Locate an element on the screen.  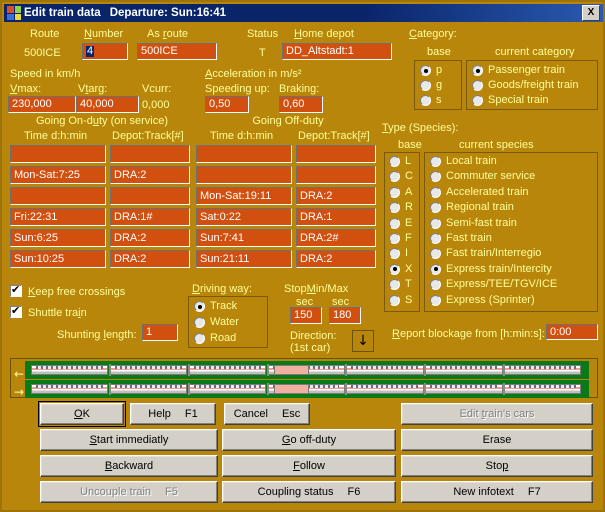
train-direction-right-icon: → is located at coordinates (19, 392).